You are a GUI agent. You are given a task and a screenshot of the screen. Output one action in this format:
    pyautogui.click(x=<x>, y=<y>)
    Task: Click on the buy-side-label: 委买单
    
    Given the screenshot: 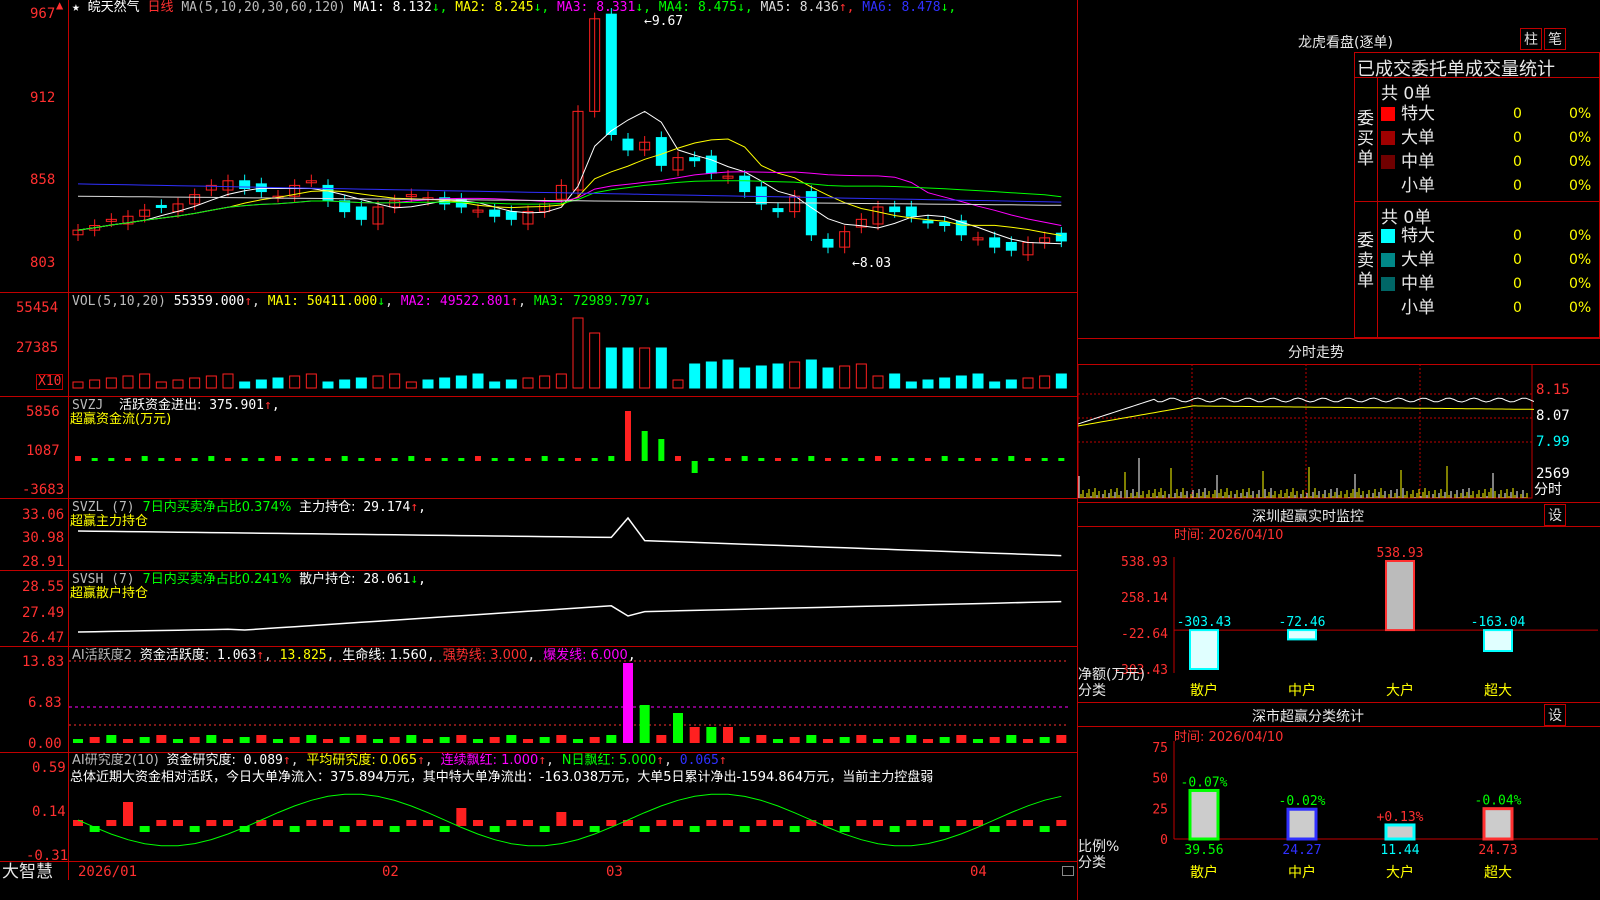 What is the action you would take?
    pyautogui.click(x=1365, y=139)
    